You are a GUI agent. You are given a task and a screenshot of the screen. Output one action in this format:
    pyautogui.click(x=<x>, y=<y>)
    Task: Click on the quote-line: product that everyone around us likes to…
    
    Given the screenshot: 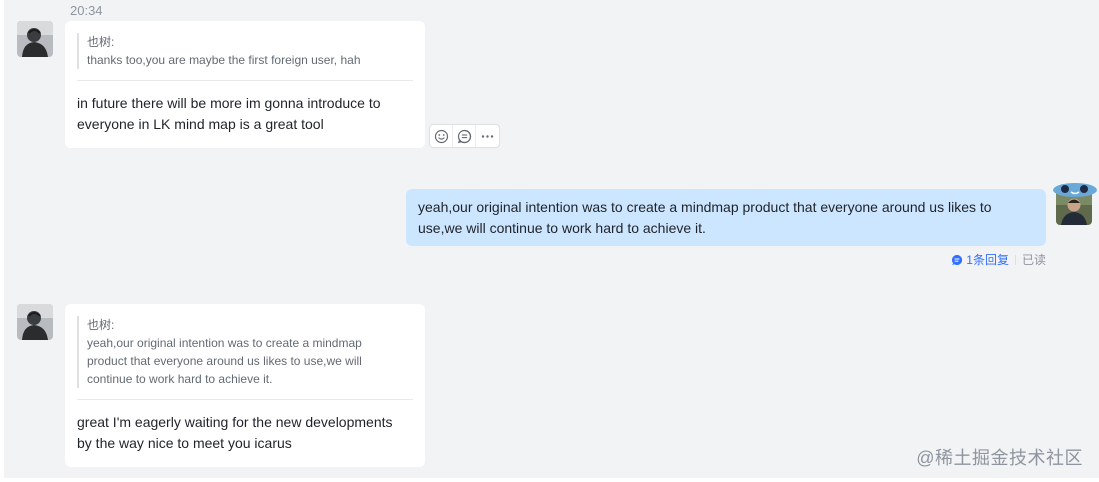 What is the action you would take?
    pyautogui.click(x=224, y=361)
    